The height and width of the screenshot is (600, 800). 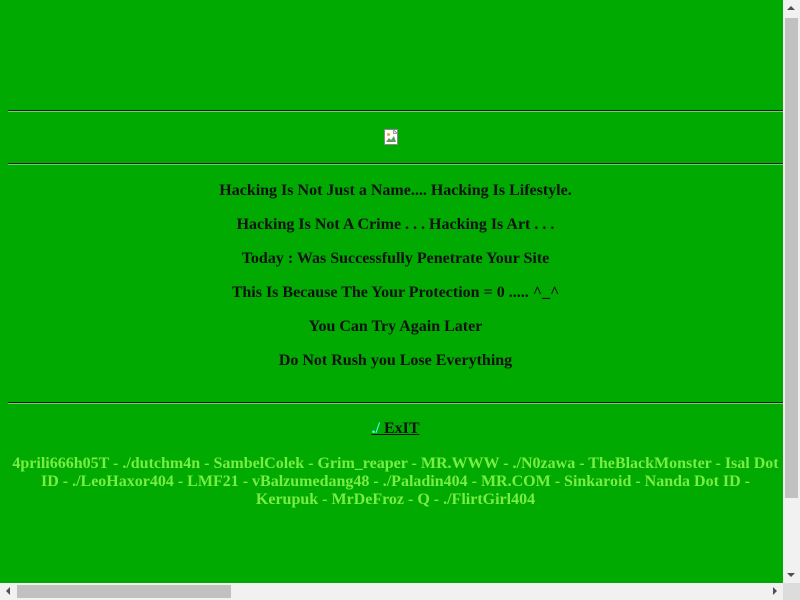 I want to click on exit-link-label: ExIT, so click(x=399, y=428).